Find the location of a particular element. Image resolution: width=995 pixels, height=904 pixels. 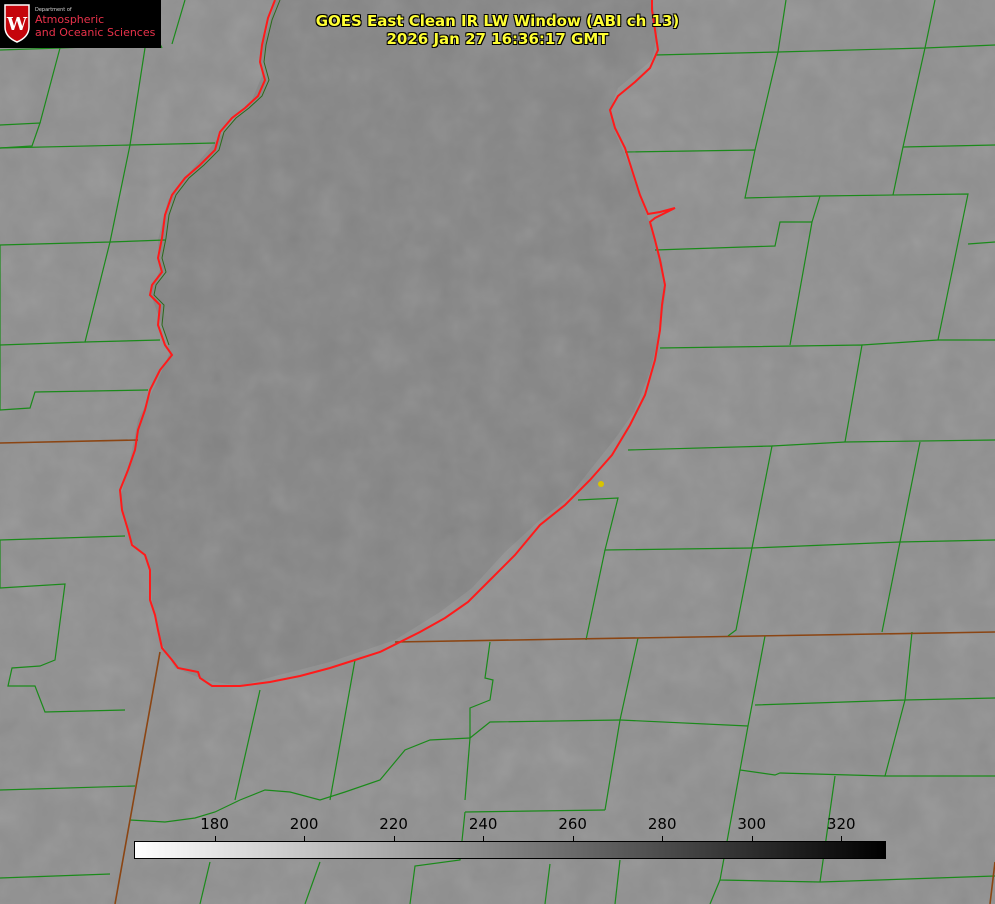

colorbar-tick-label: 180 is located at coordinates (214, 824).